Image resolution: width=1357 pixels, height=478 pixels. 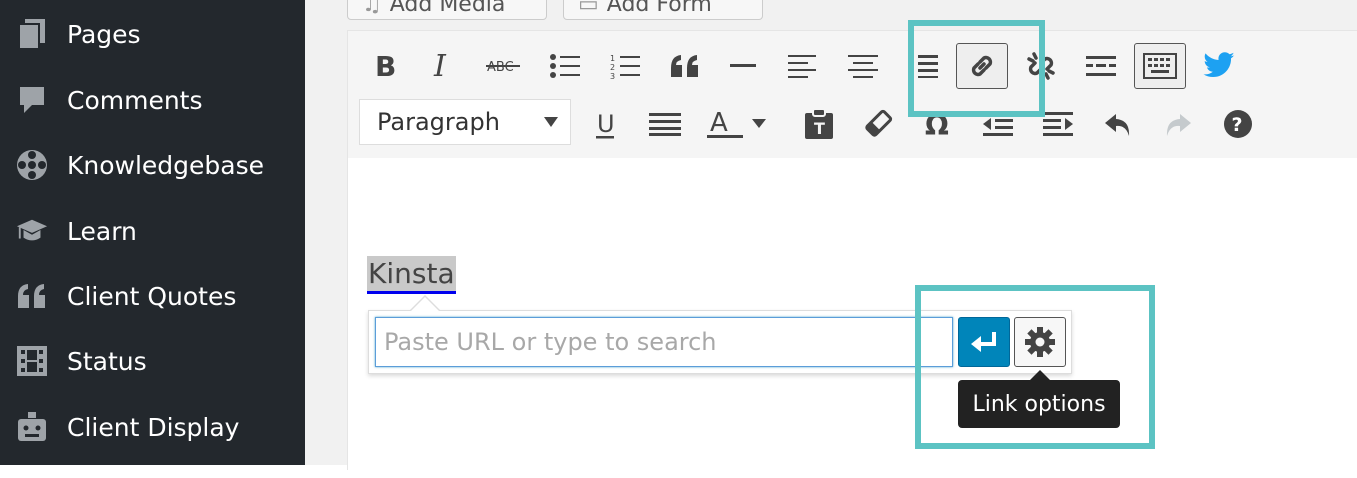 I want to click on numbered-list-button: 123, so click(x=625, y=66).